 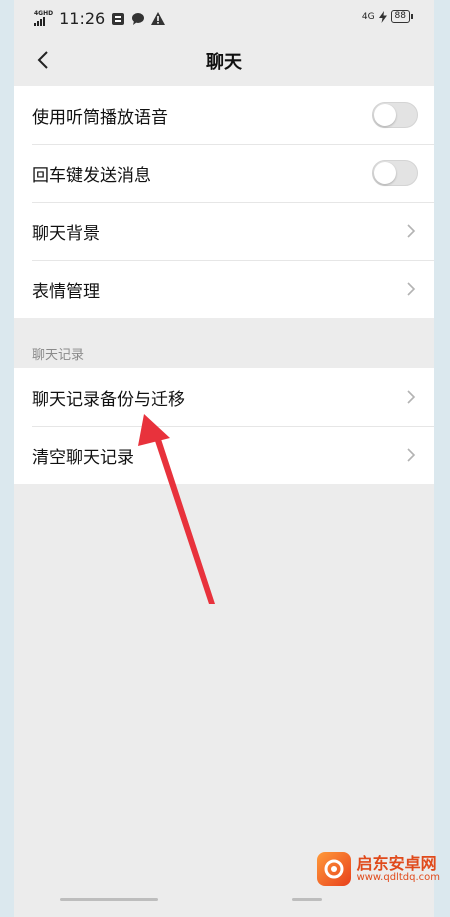 What do you see at coordinates (398, 878) in the screenshot?
I see `watermark-url: www.qdltdq.com` at bounding box center [398, 878].